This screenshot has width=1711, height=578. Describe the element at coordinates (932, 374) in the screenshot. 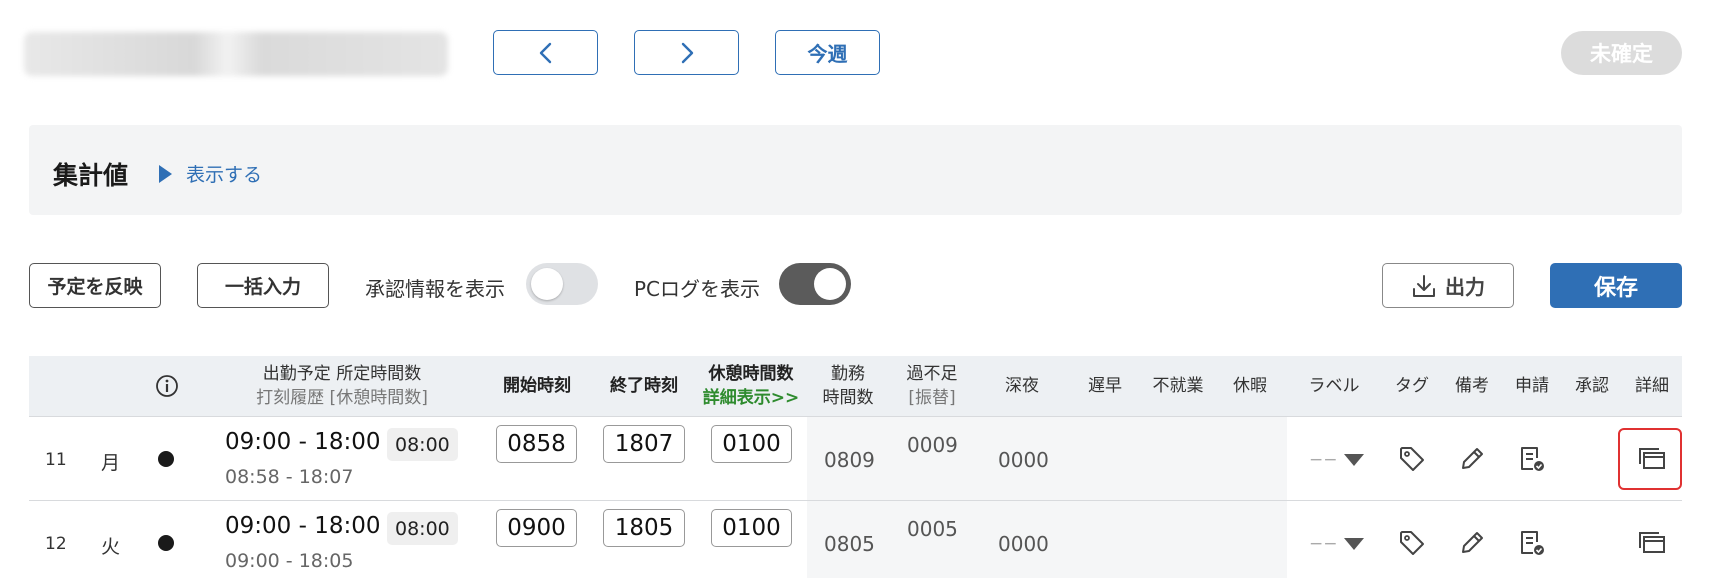

I see `header-over-short-line1: 過不足` at that location.